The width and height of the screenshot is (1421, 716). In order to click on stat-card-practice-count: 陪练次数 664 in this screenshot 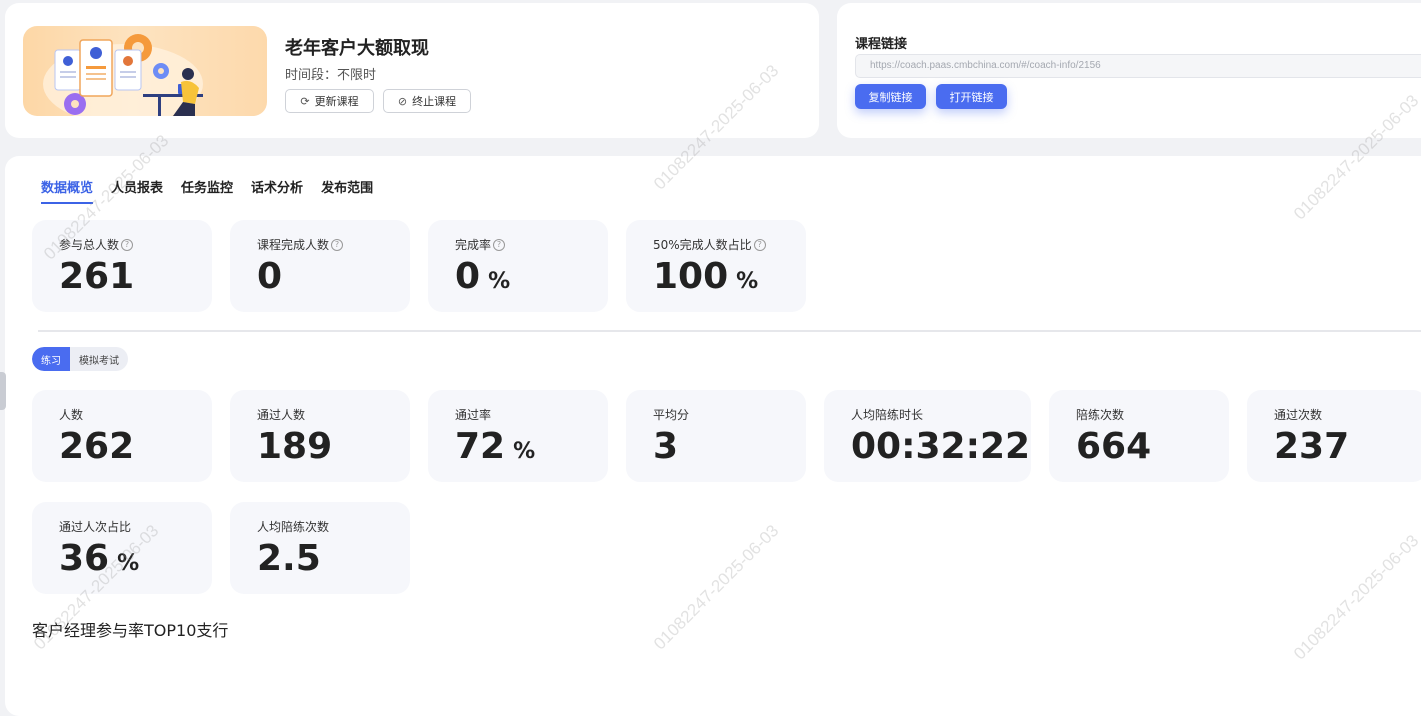, I will do `click(1139, 436)`.